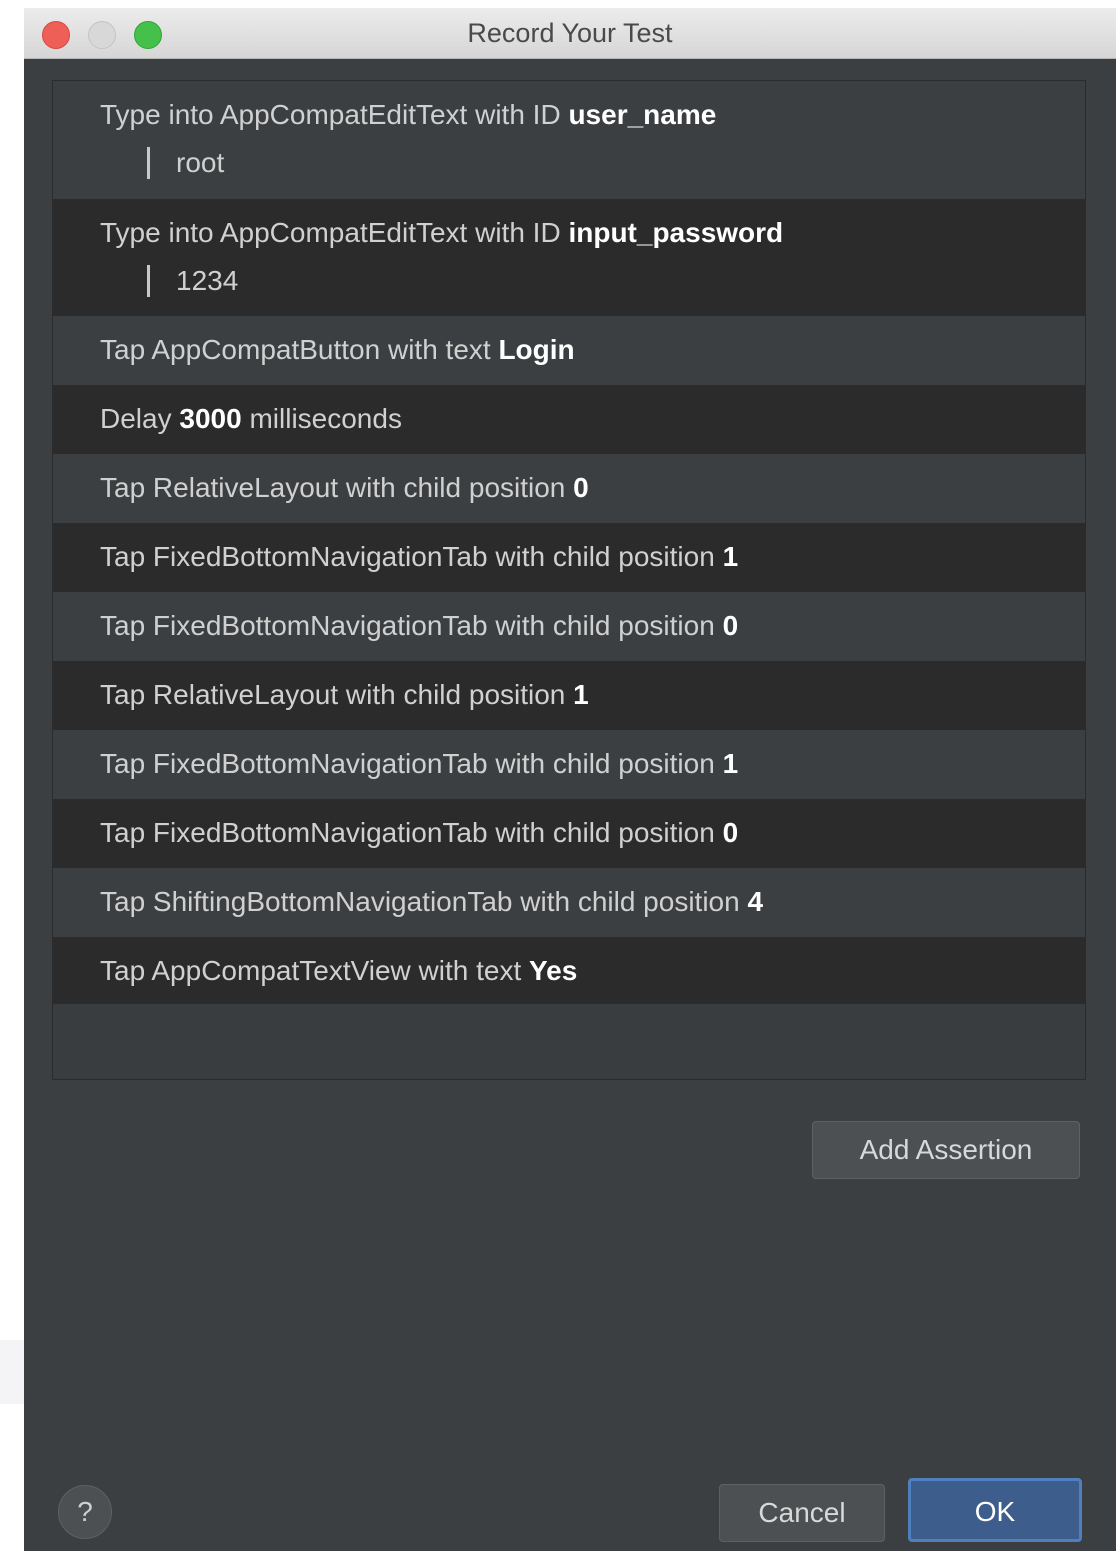 This screenshot has height=1551, width=1116. What do you see at coordinates (536, 349) in the screenshot?
I see `step-target: Login` at bounding box center [536, 349].